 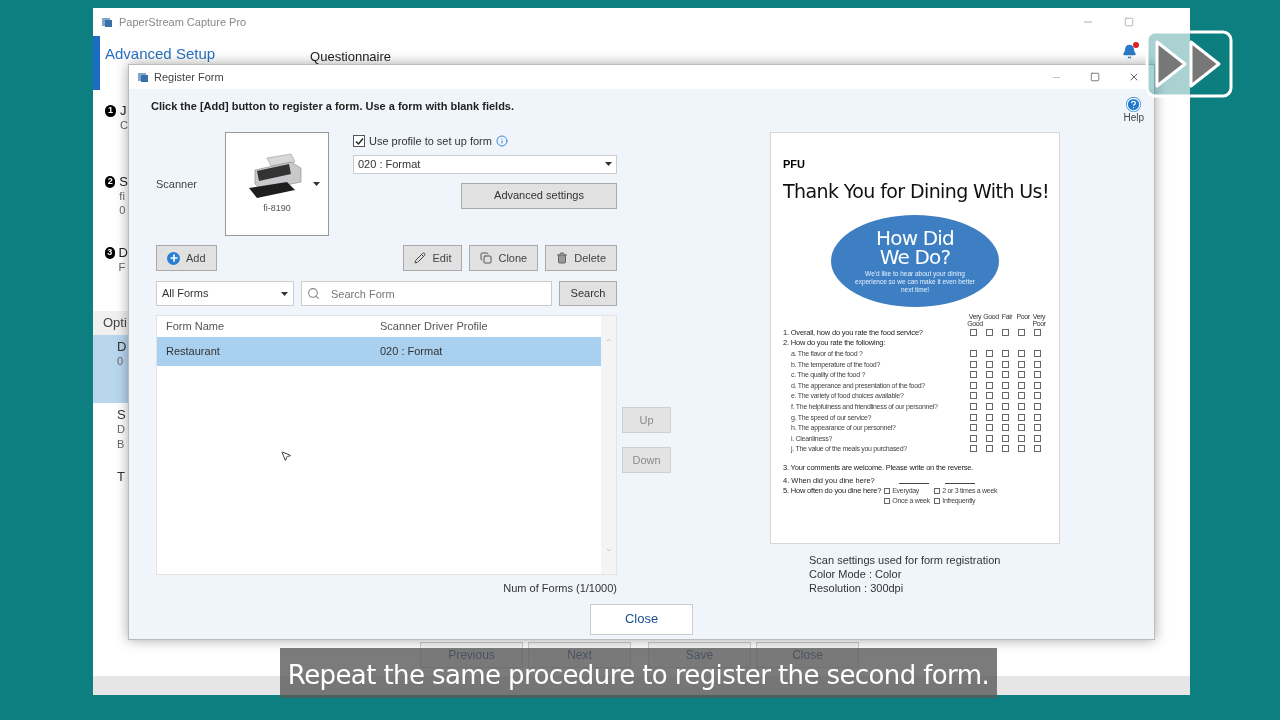 I want to click on advanced-settings-button: Advanced settings, so click(x=539, y=195).